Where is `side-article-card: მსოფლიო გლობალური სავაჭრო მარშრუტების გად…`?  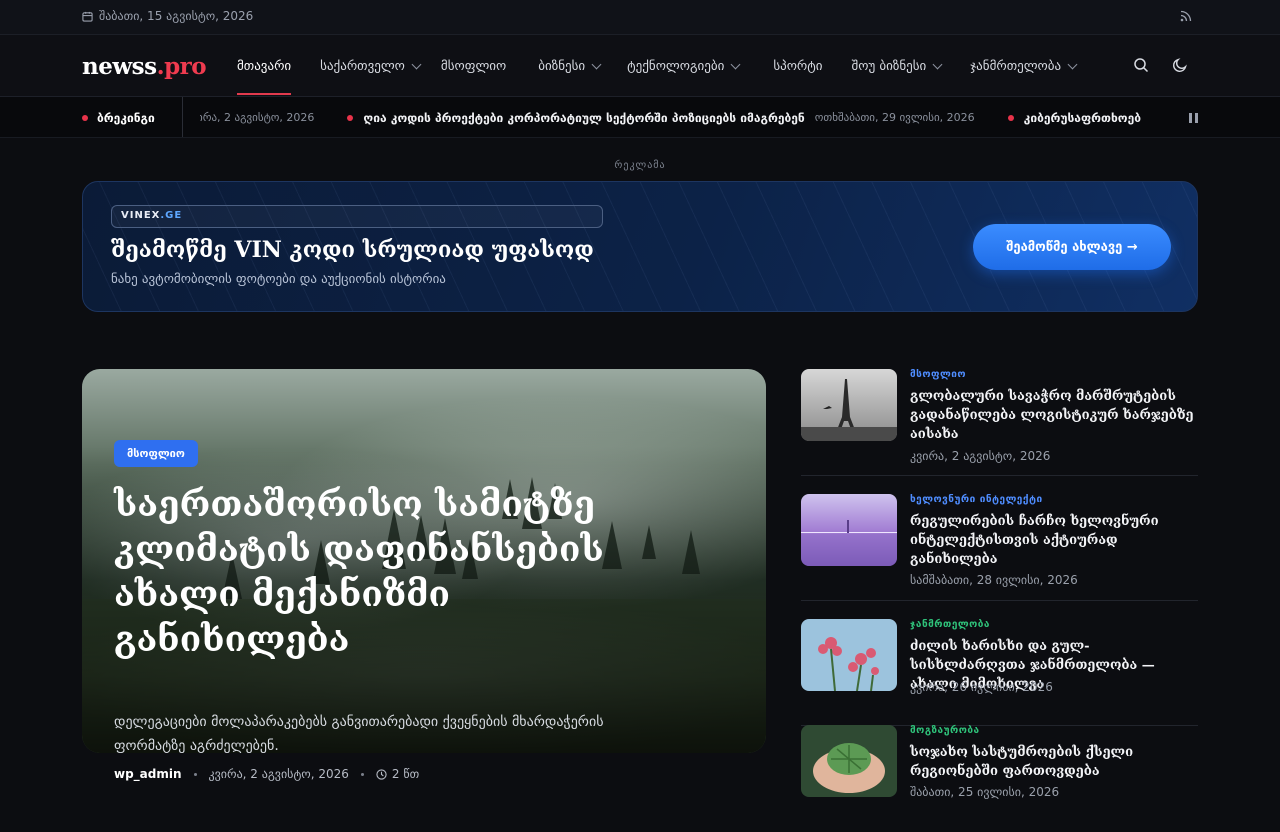
side-article-card: მსოფლიო გლობალური სავაჭრო მარშრუტების გად… is located at coordinates (999, 422).